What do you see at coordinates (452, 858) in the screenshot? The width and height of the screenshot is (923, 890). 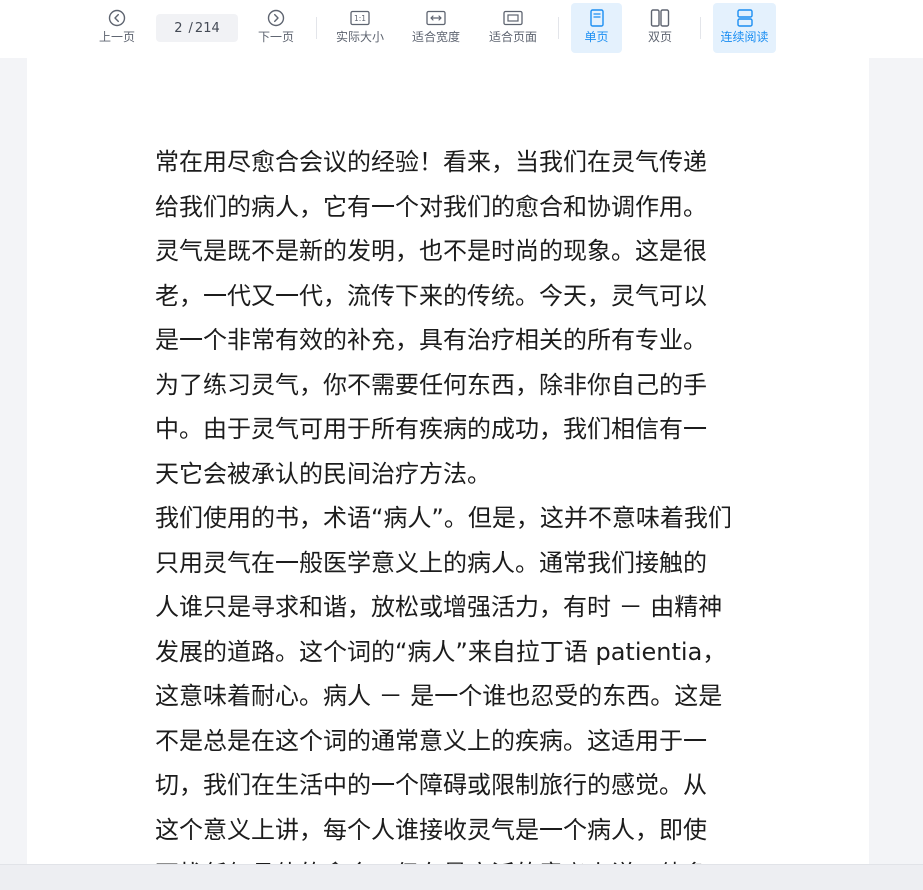 I see `text-line: 不找任何具体的愈合，但在最广泛的意义上说，他多` at bounding box center [452, 858].